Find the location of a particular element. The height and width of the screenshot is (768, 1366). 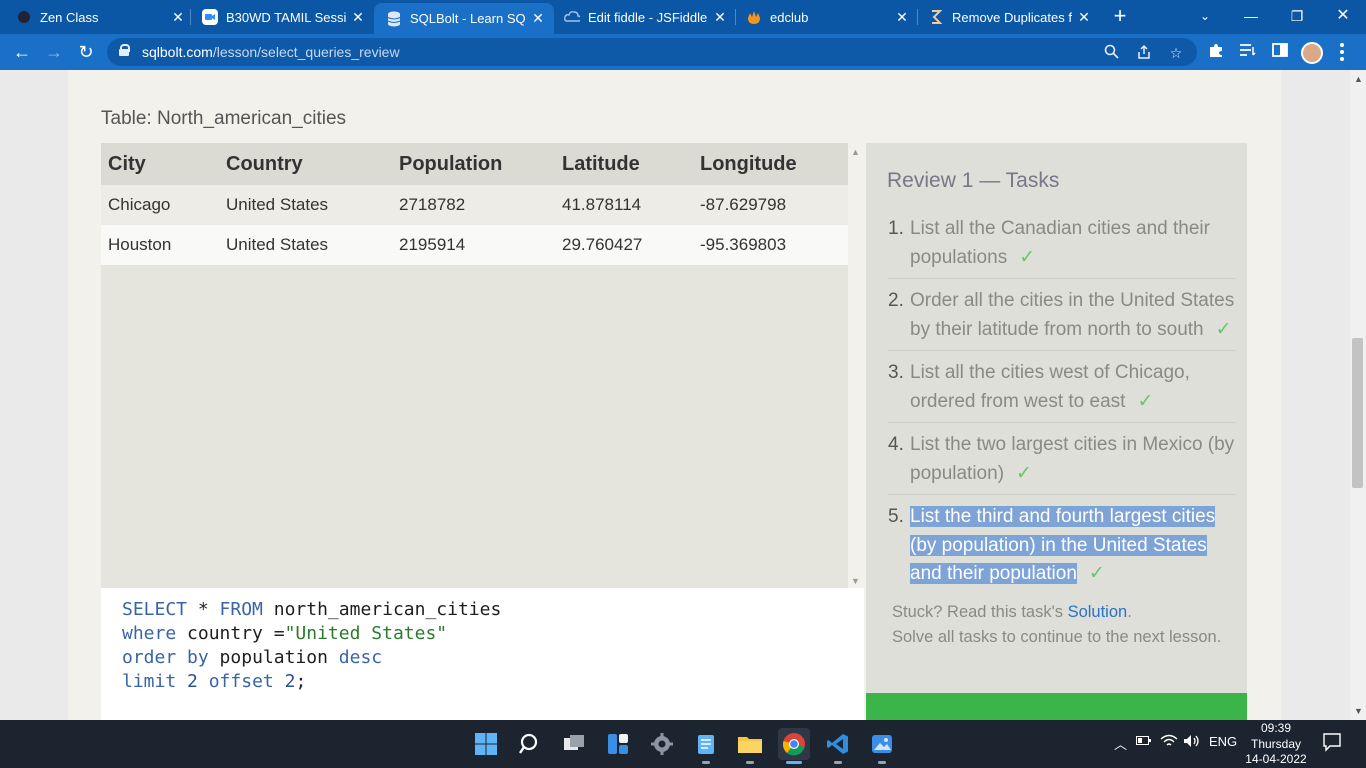

bookmark-star-icon: ☆ is located at coordinates (1176, 53).